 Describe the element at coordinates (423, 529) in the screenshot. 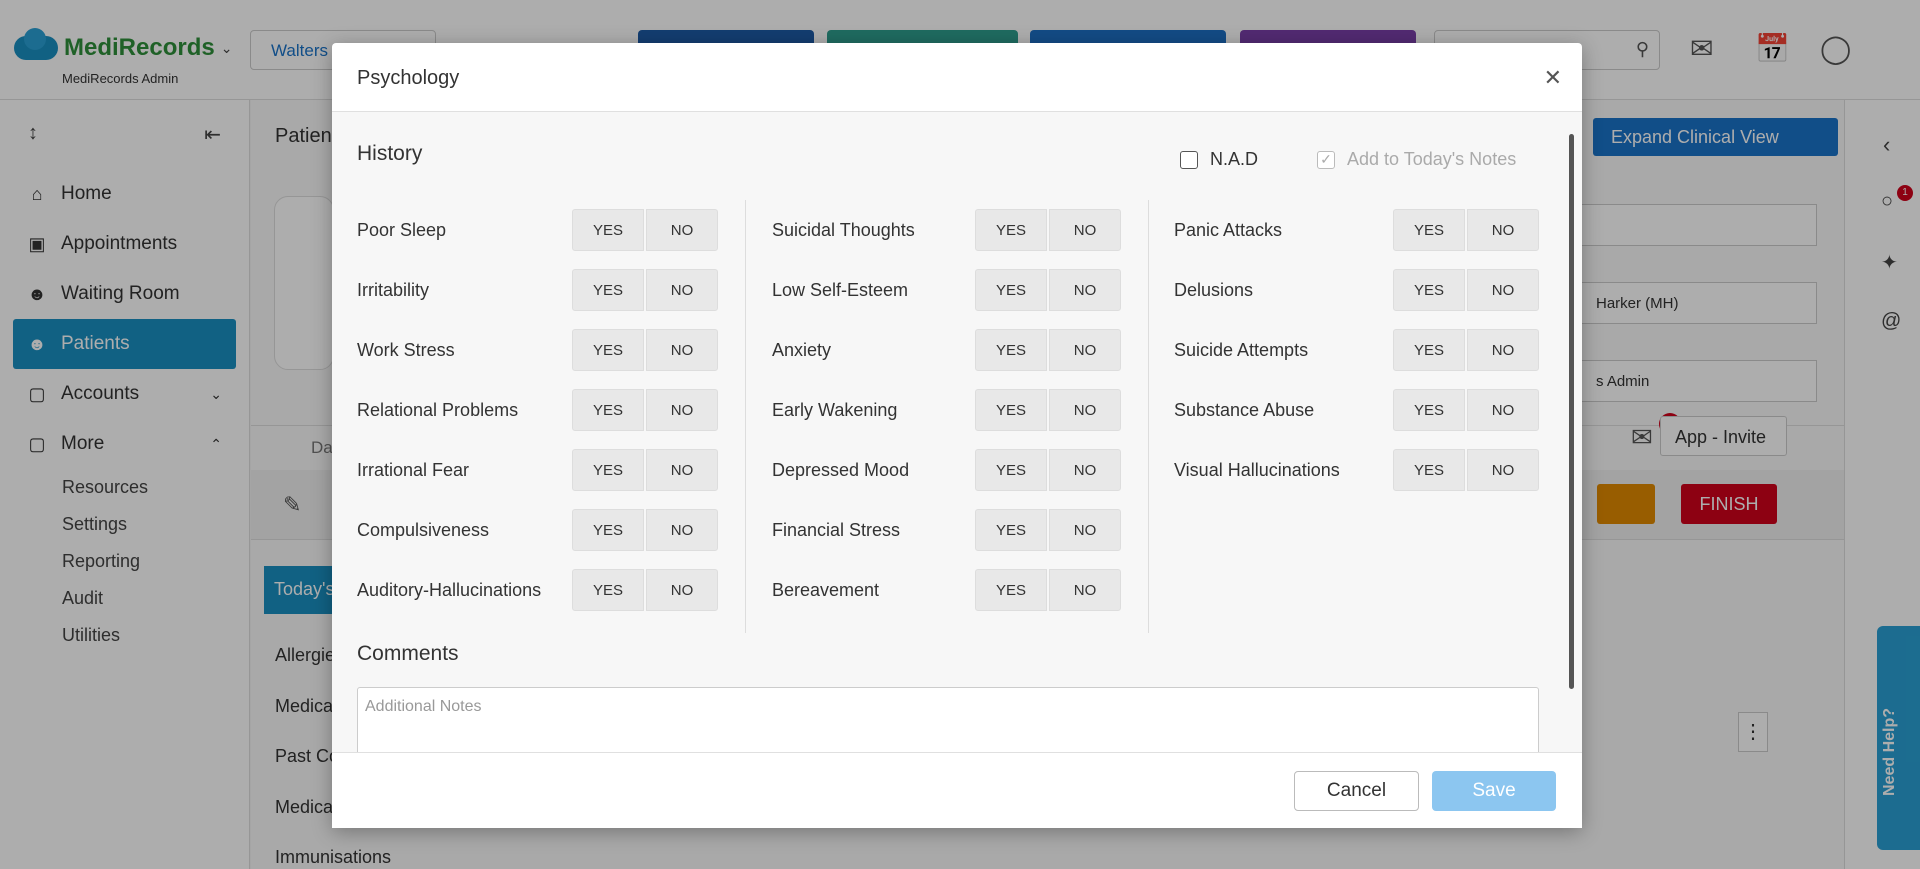

I see `history-label: Compulsiveness` at that location.